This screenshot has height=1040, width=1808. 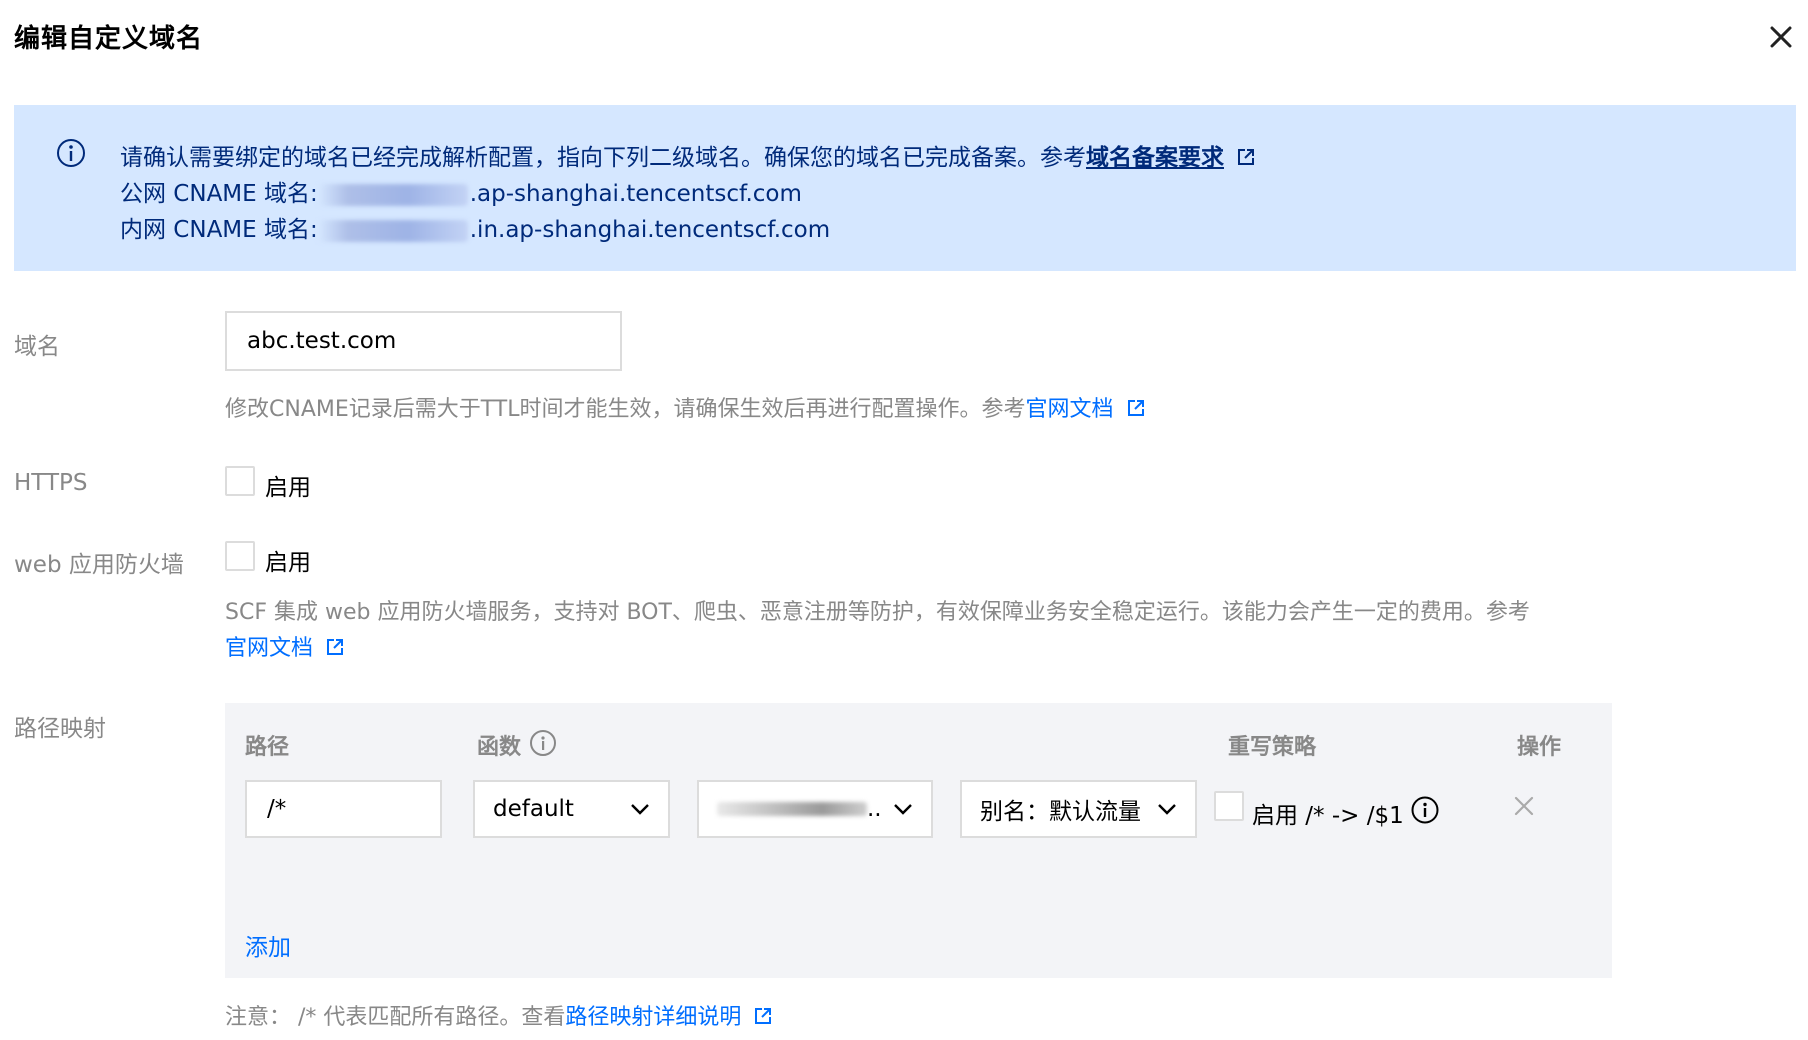 I want to click on col-function: 函数, so click(x=499, y=747).